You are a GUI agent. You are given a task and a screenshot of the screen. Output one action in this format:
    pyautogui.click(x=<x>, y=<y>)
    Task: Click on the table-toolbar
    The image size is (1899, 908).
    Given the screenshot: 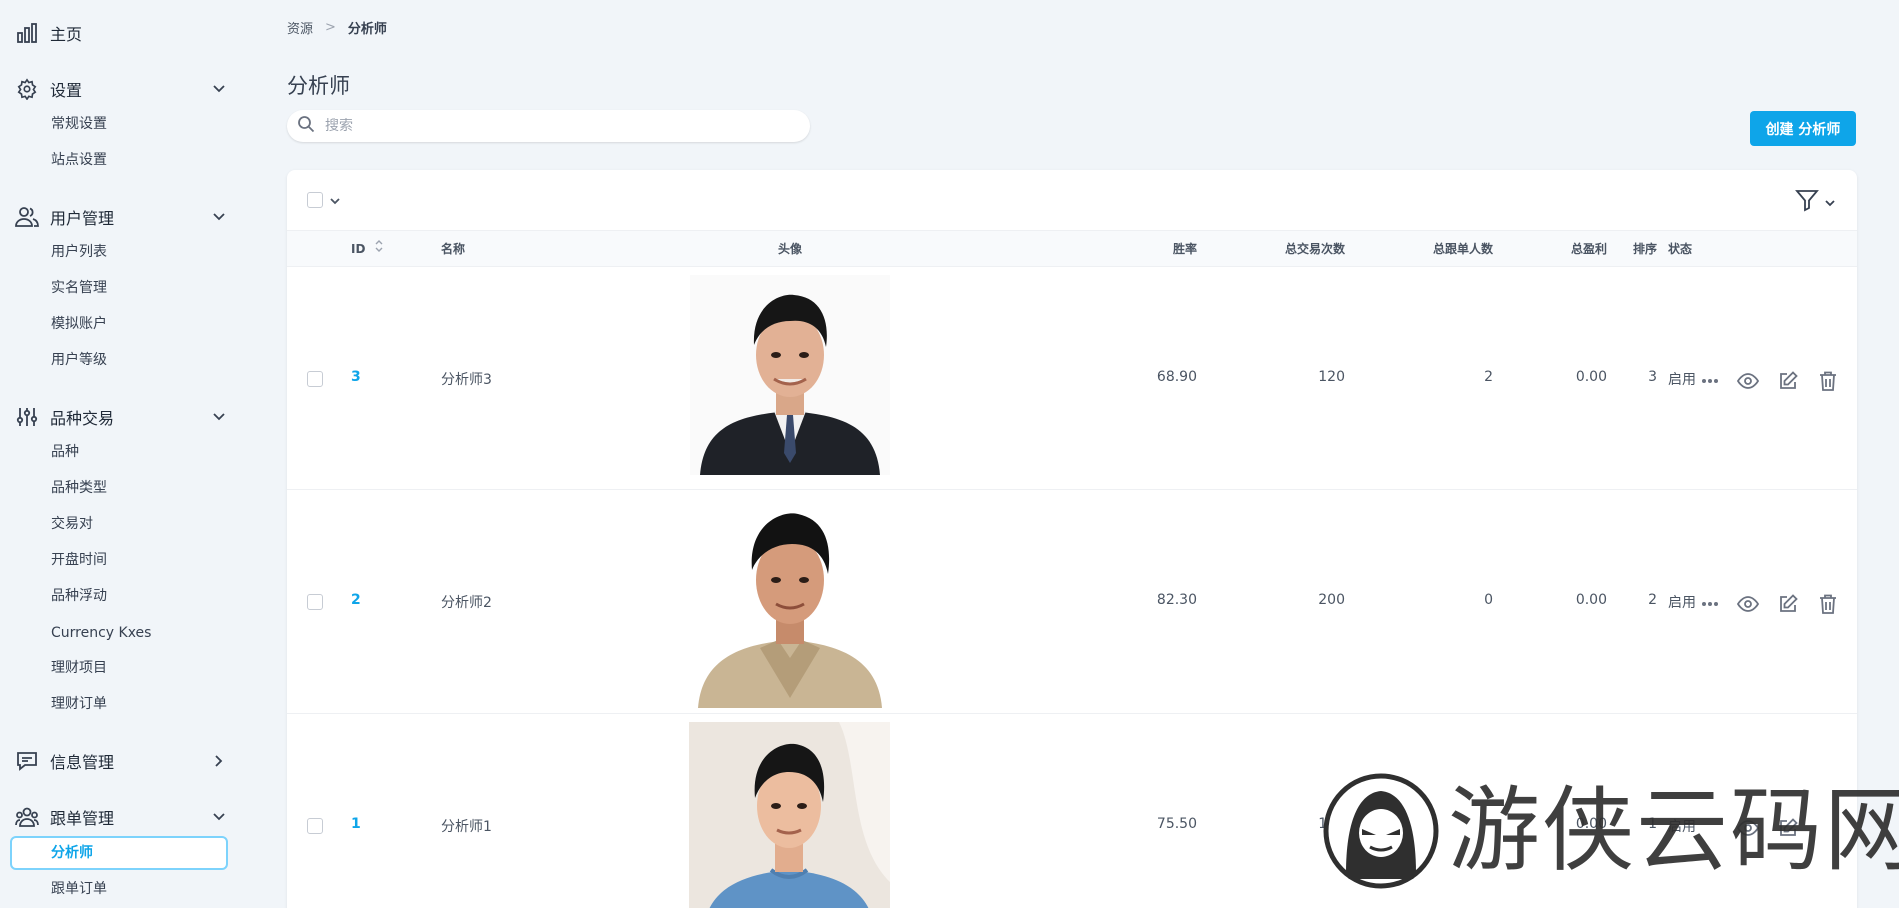 What is the action you would take?
    pyautogui.click(x=1072, y=200)
    